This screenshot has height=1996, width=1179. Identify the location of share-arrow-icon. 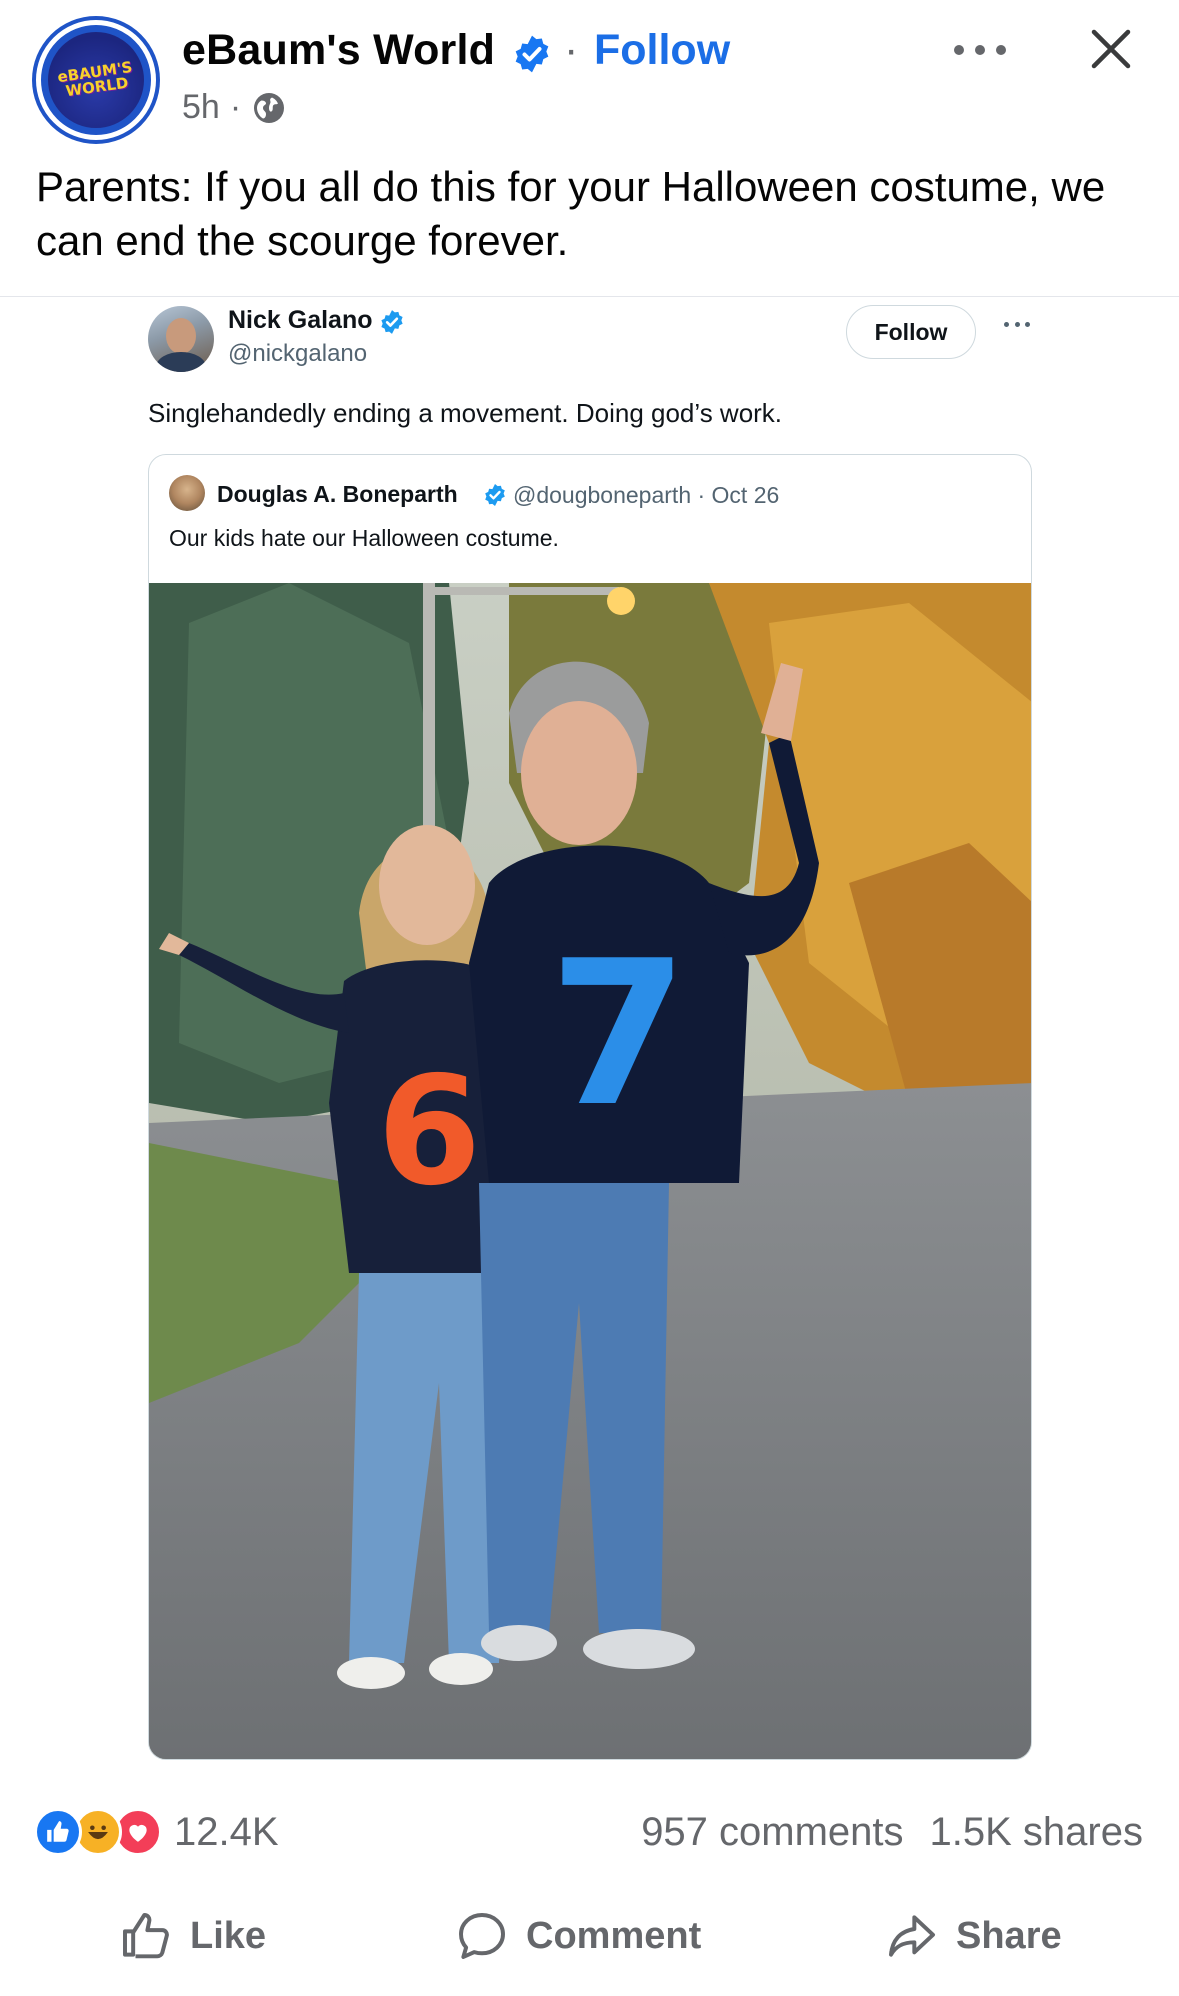
(912, 1936).